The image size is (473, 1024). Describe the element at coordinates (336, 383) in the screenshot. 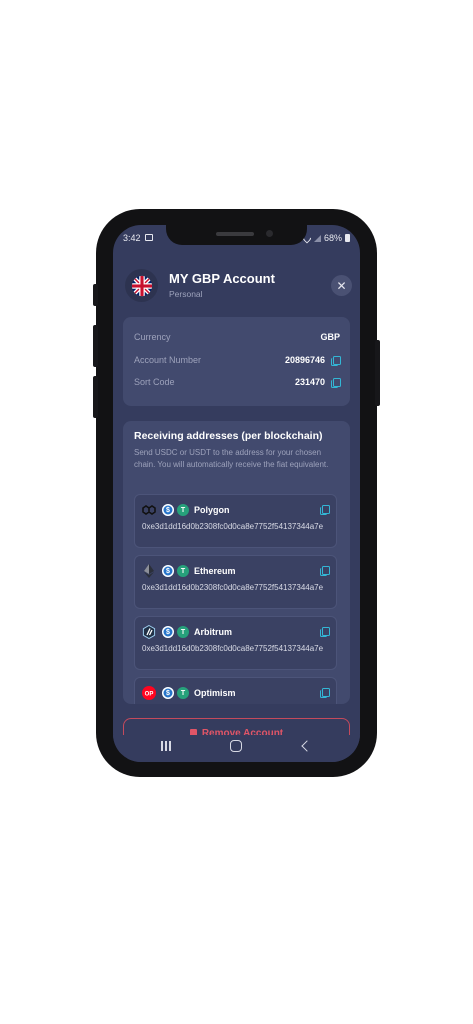

I see `copy-sort-code-icon` at that location.